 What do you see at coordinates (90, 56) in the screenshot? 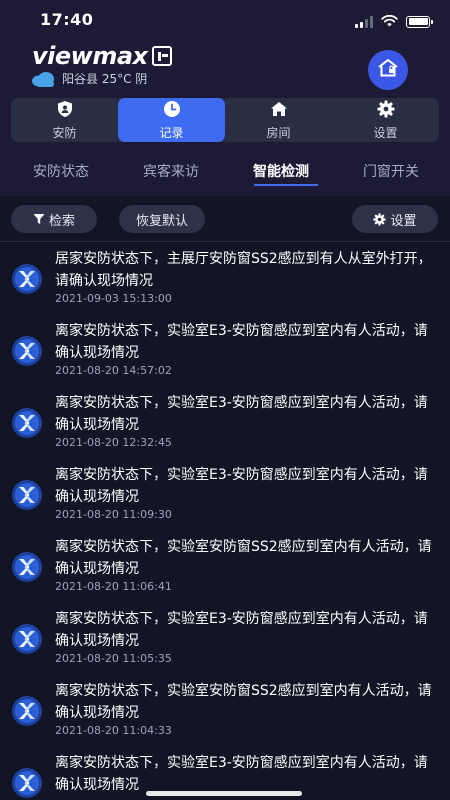
I see `logo-text: viewmax` at bounding box center [90, 56].